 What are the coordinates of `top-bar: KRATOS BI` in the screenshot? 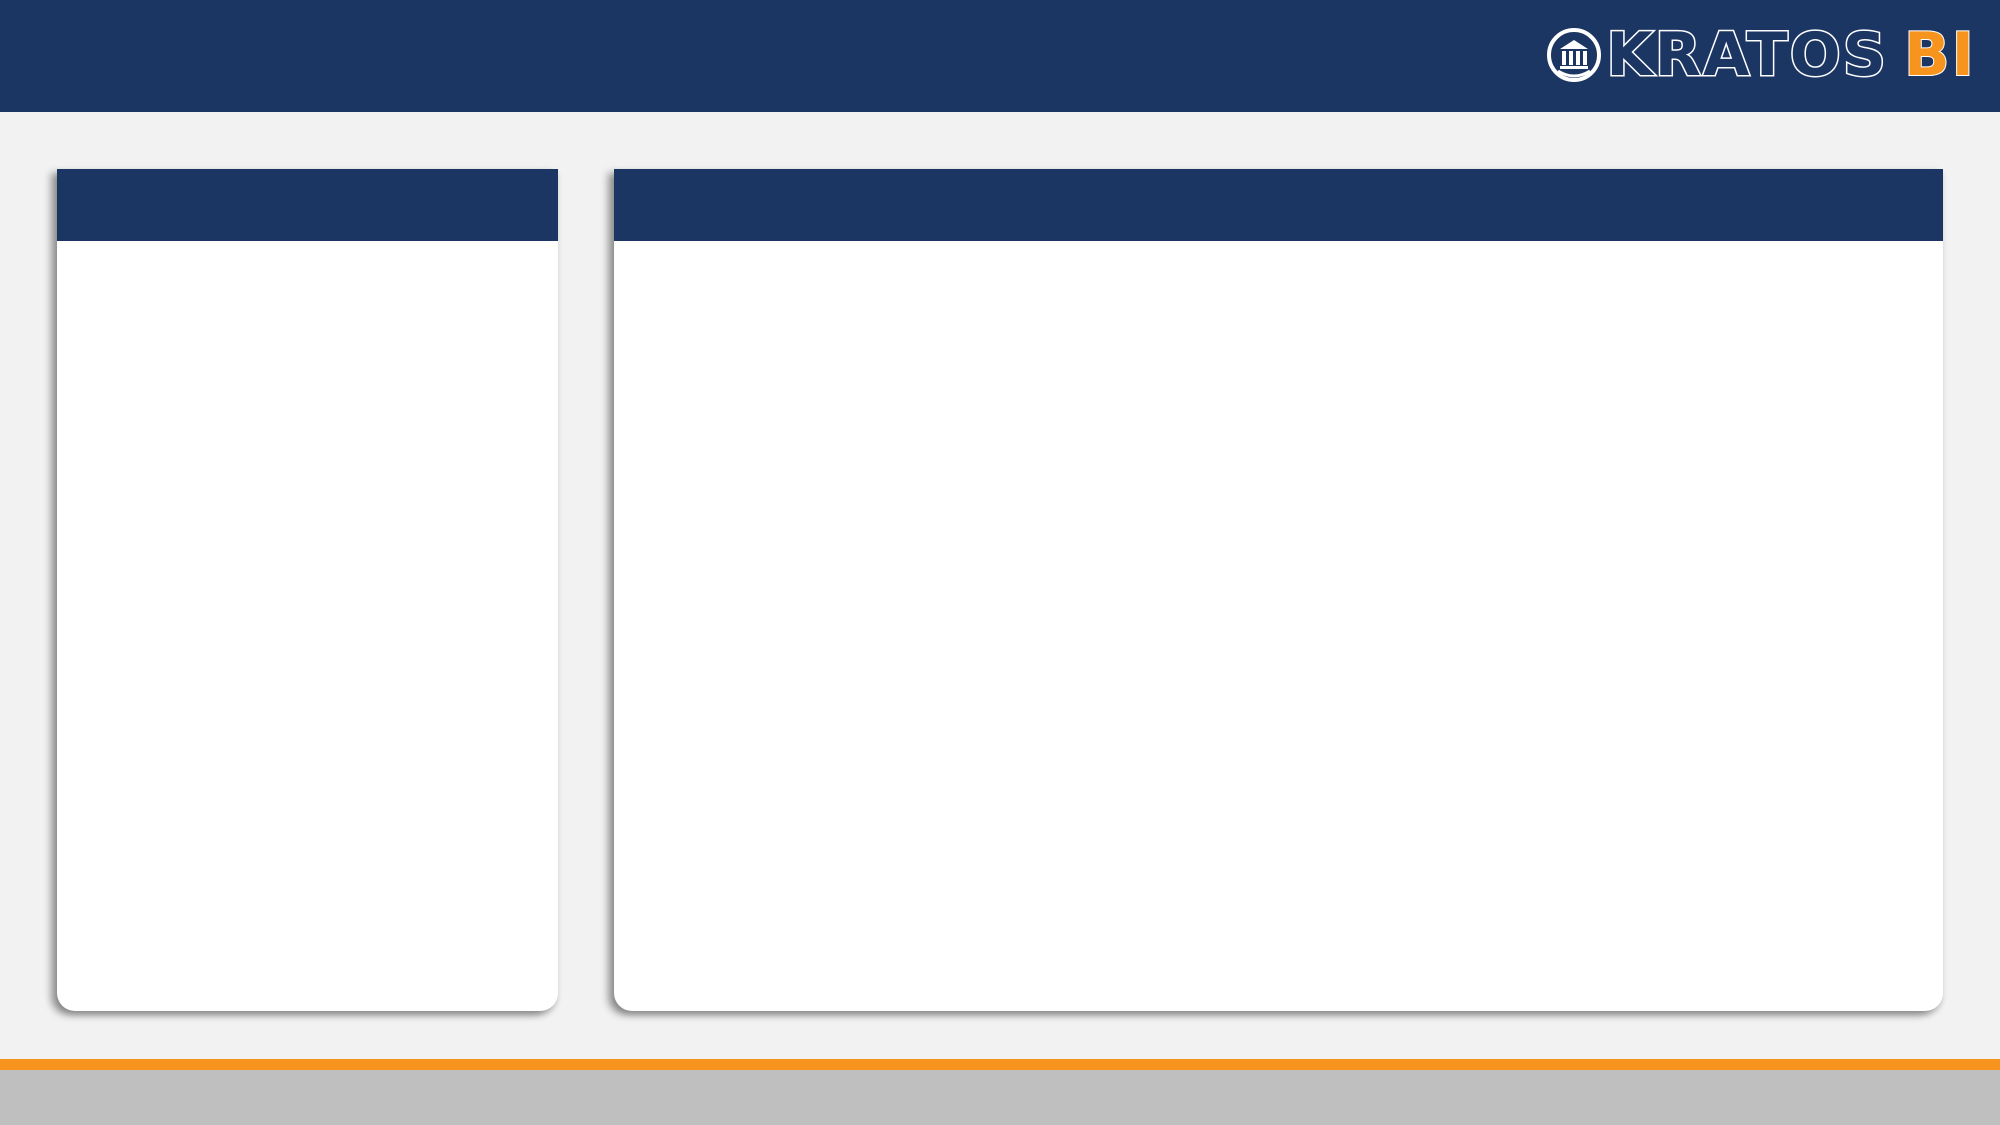 It's located at (1000, 56).